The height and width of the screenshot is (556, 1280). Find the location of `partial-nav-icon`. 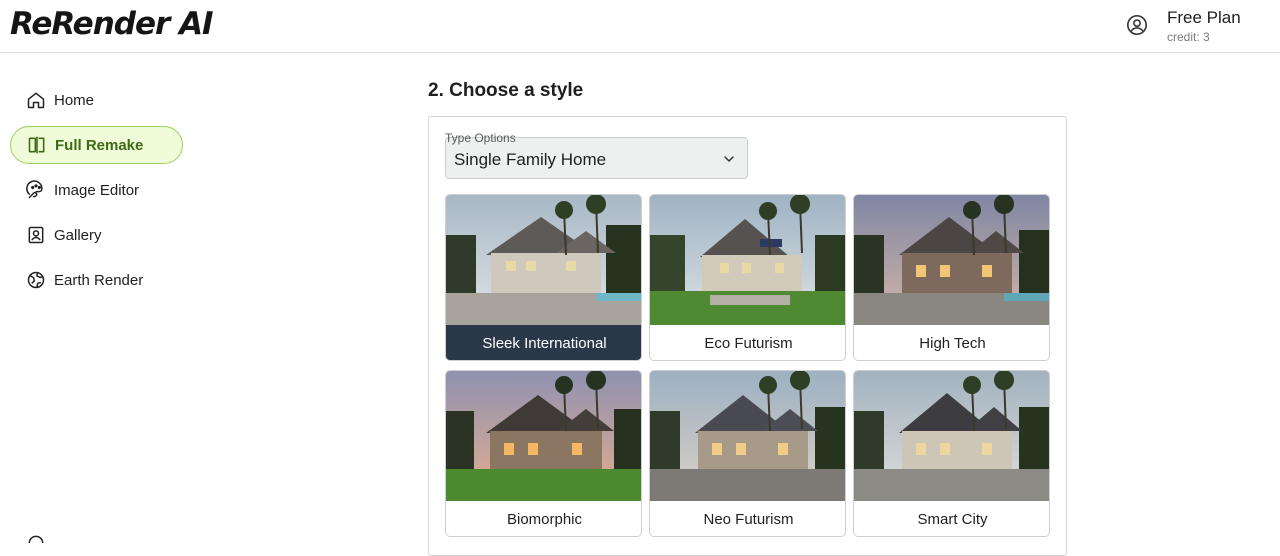

partial-nav-icon is located at coordinates (36, 543).